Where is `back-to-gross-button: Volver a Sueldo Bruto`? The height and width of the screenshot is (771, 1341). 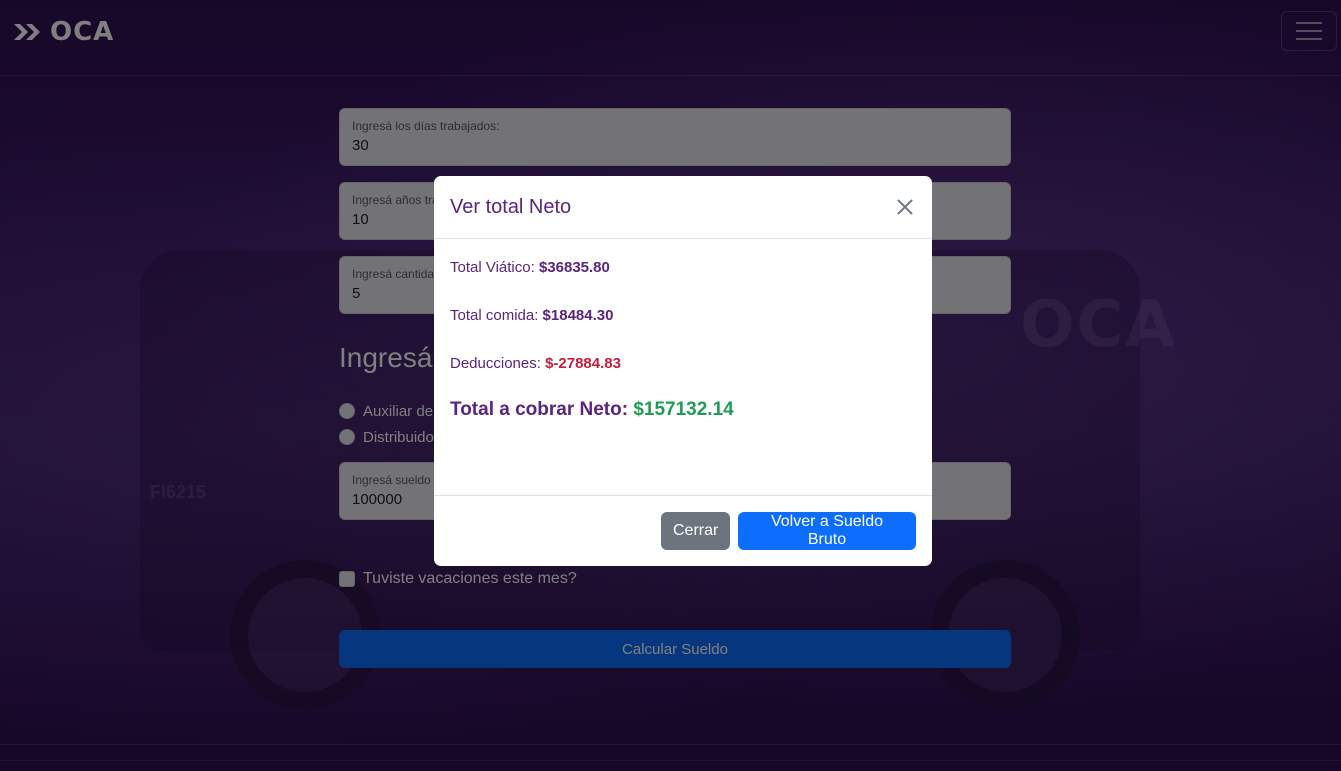
back-to-gross-button: Volver a Sueldo Bruto is located at coordinates (827, 530).